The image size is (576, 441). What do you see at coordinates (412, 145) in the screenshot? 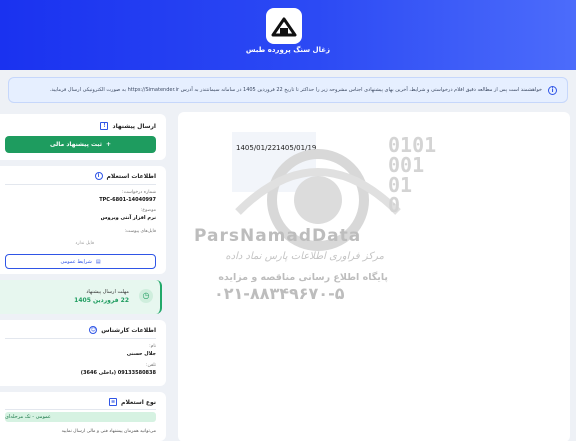
I see `svg-text: 0101` at bounding box center [412, 145].